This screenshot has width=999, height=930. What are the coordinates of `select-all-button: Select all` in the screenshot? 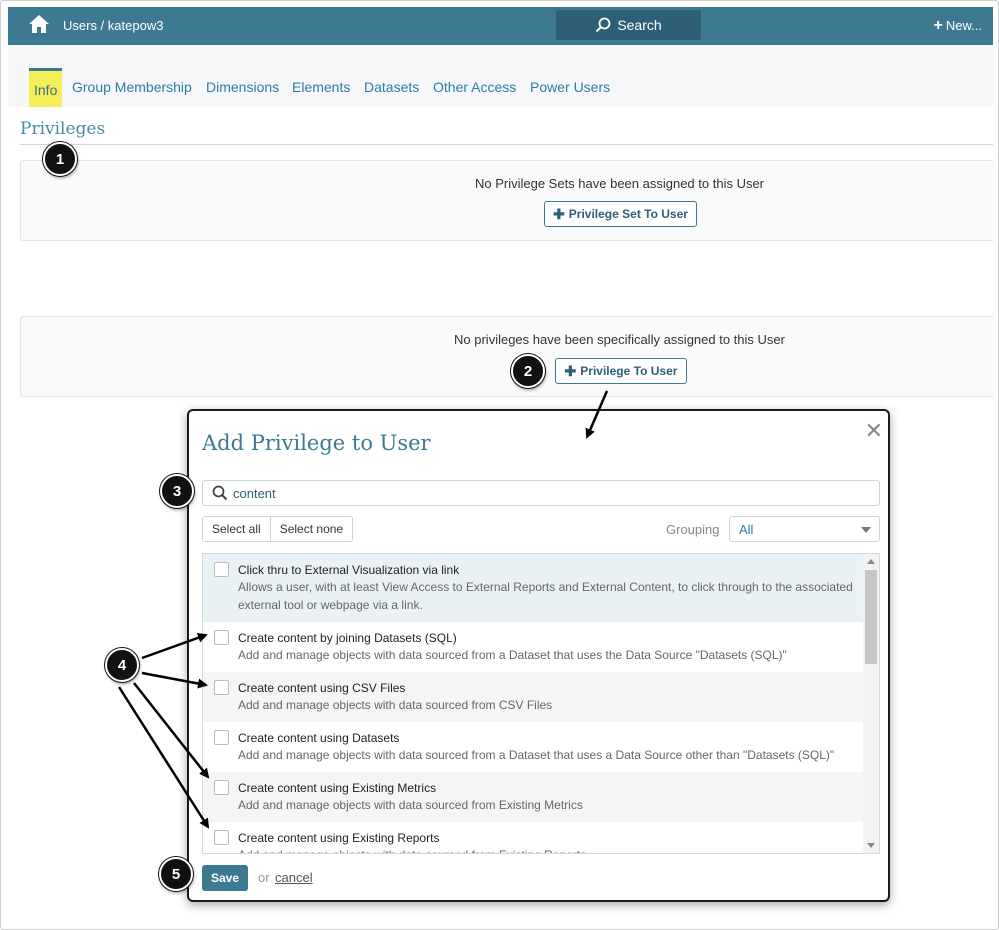 It's located at (236, 529).